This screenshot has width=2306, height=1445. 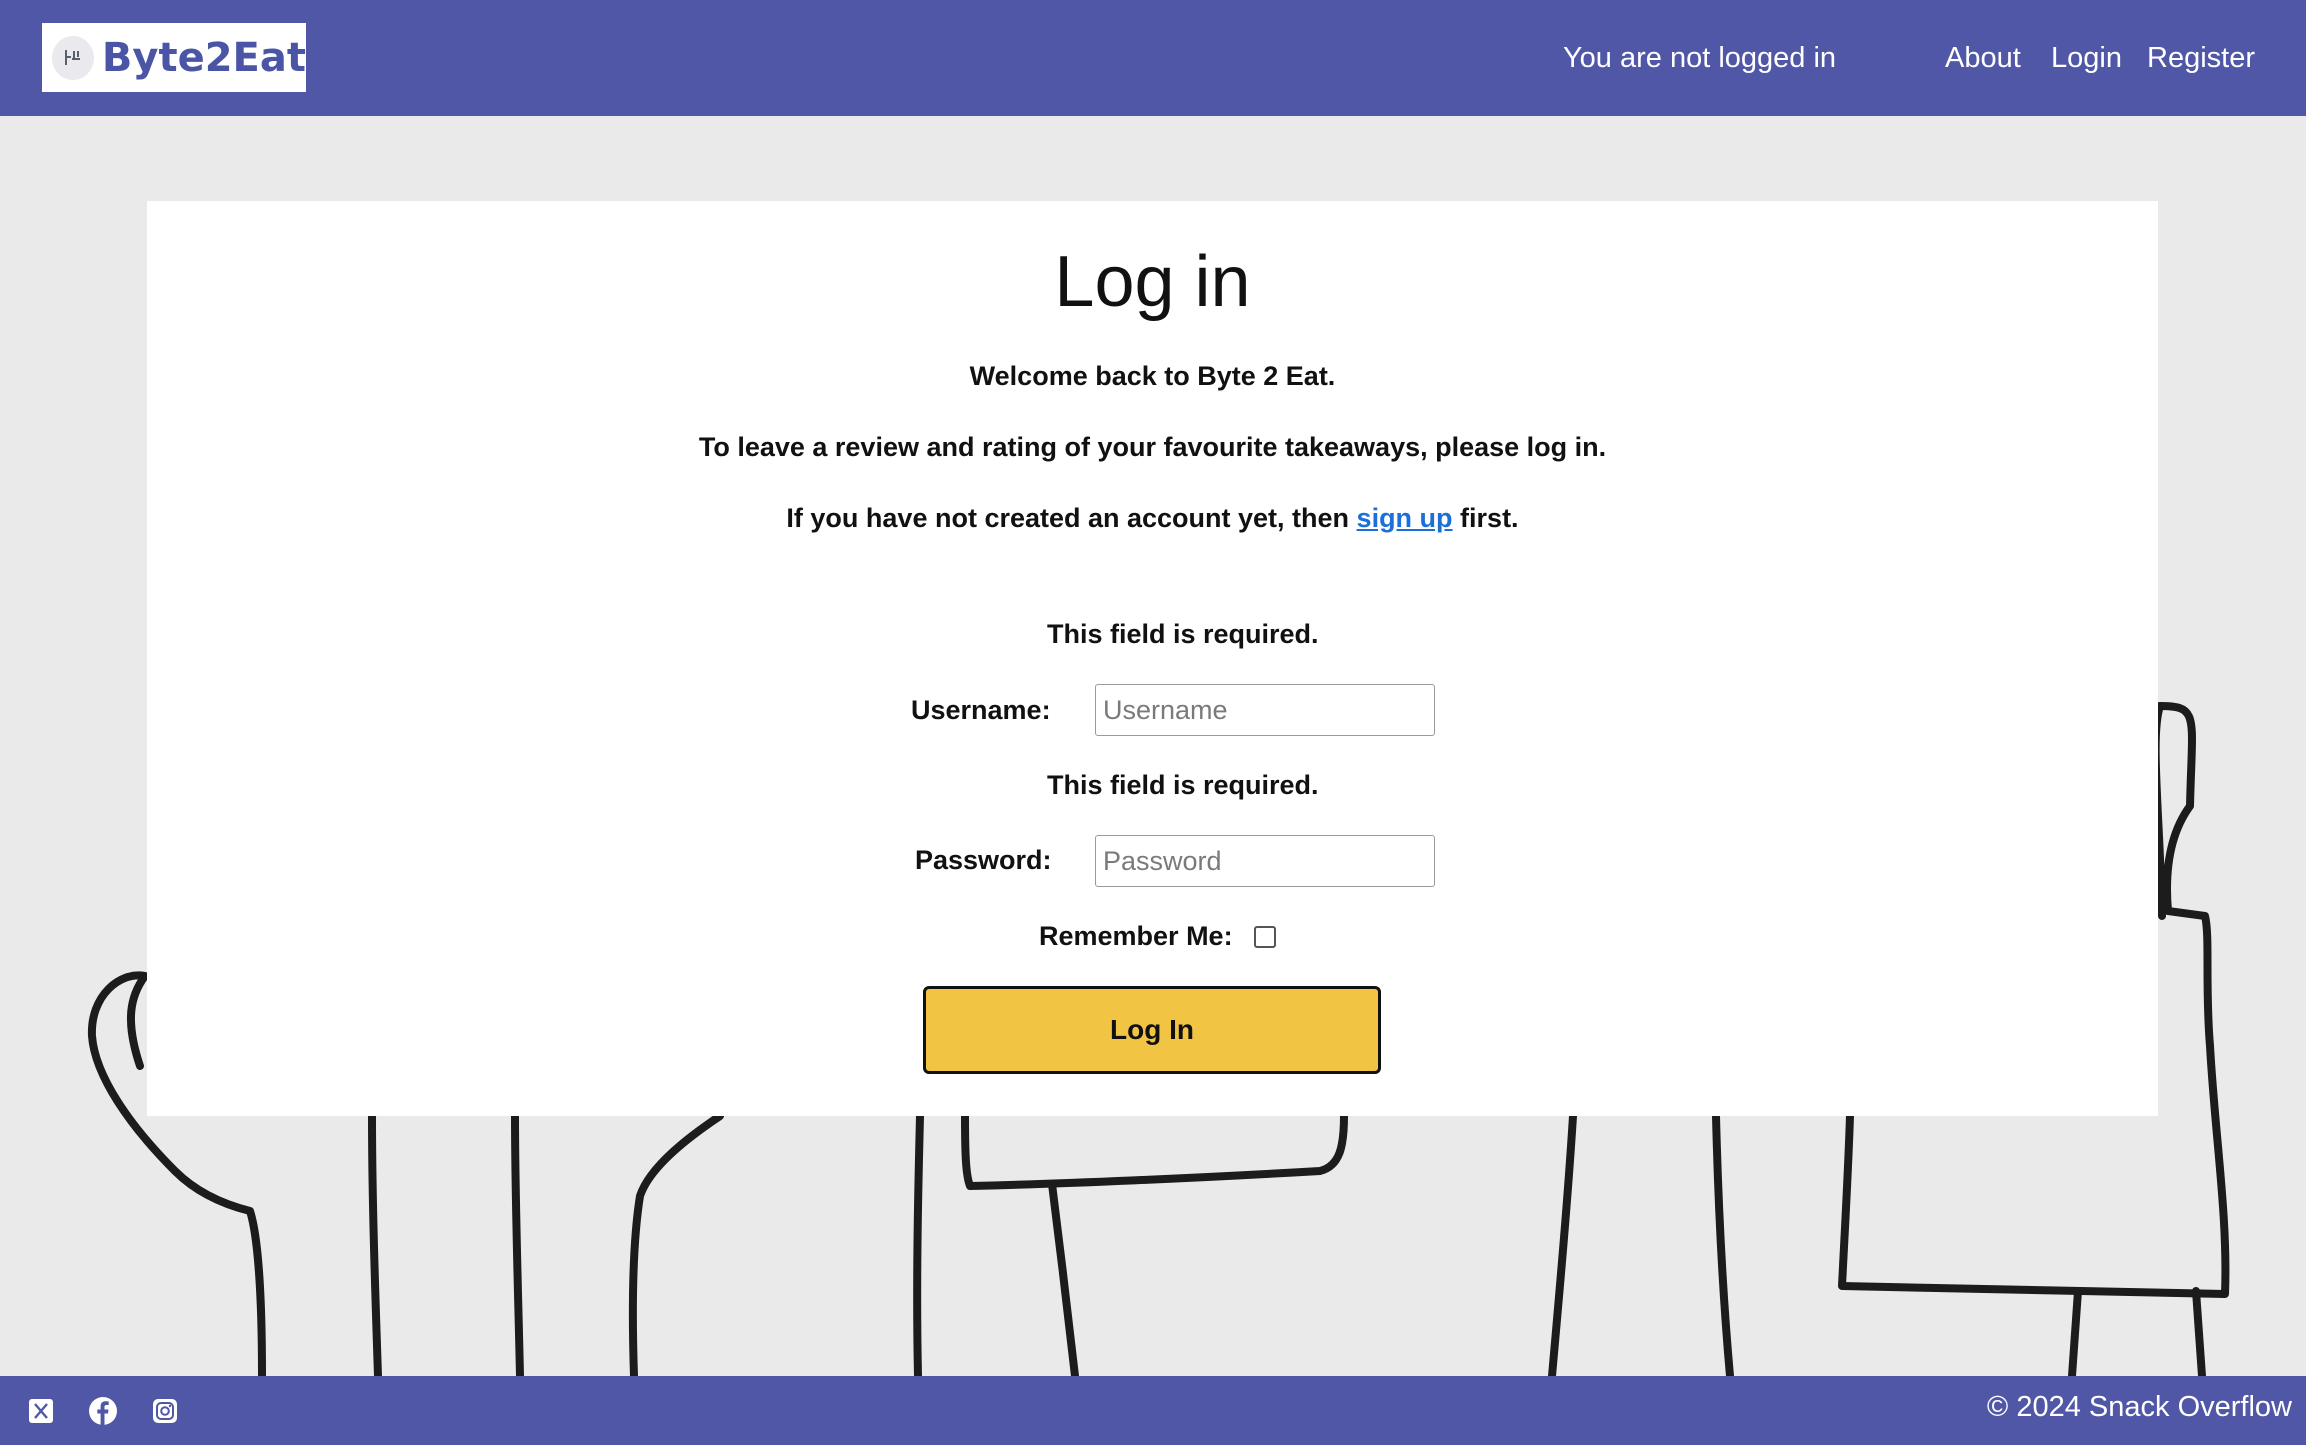 I want to click on welcome-text: Welcome back to Byte 2 Eat., so click(x=1152, y=376).